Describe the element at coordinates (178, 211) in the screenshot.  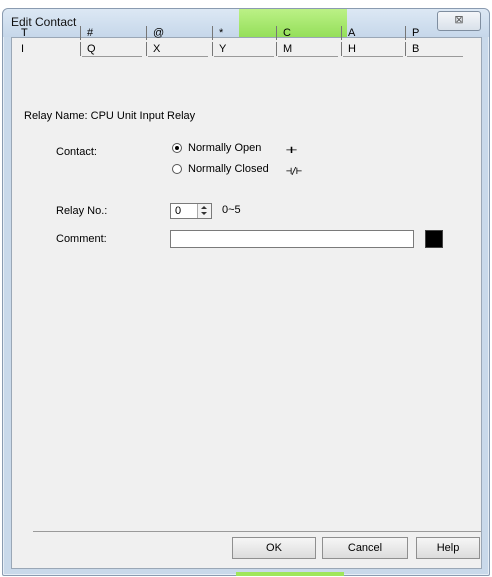
I see `relay-no-value: 0` at that location.